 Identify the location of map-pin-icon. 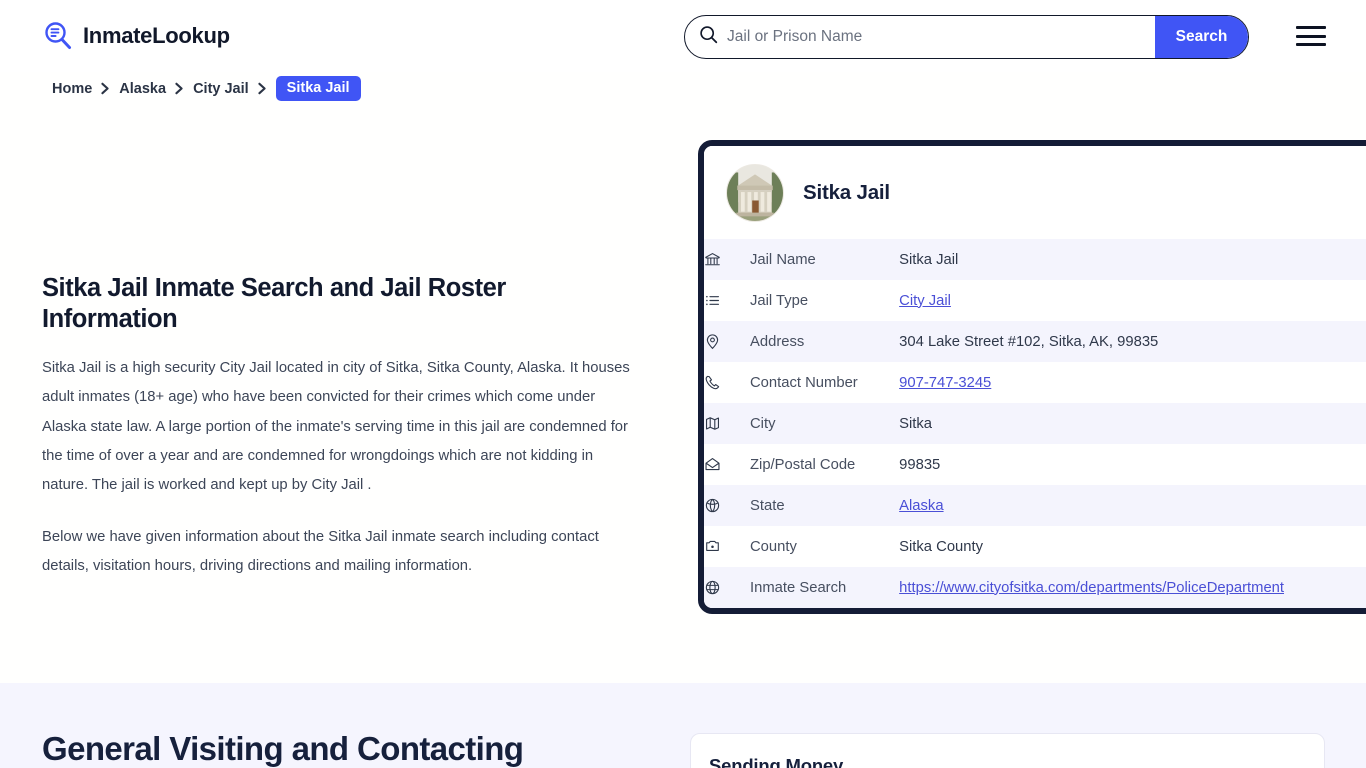
(727, 341).